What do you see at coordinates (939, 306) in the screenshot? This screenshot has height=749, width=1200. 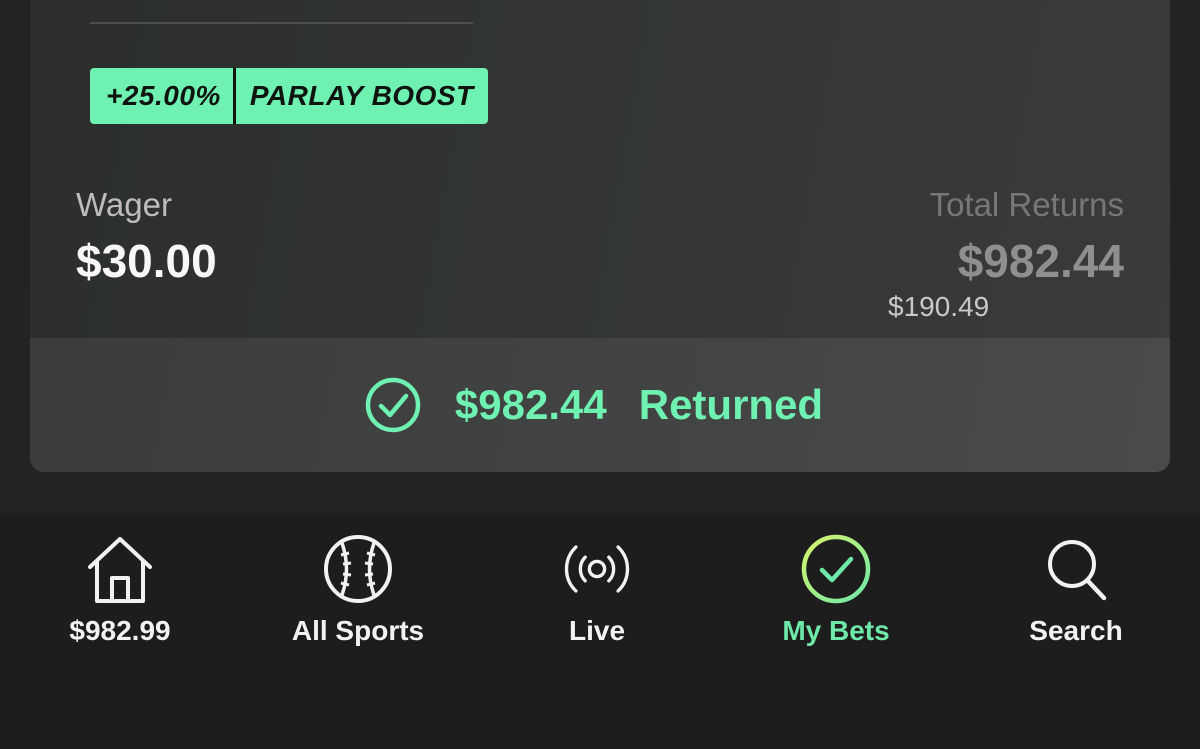 I see `total-returns-sub: $190.49` at bounding box center [939, 306].